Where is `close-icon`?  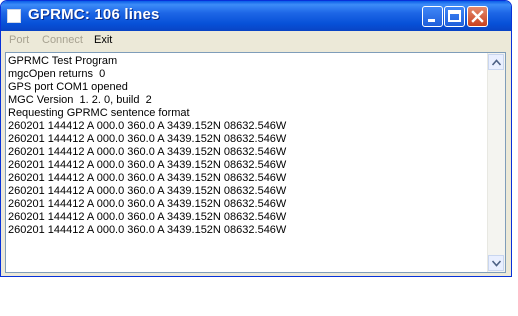 close-icon is located at coordinates (477, 16).